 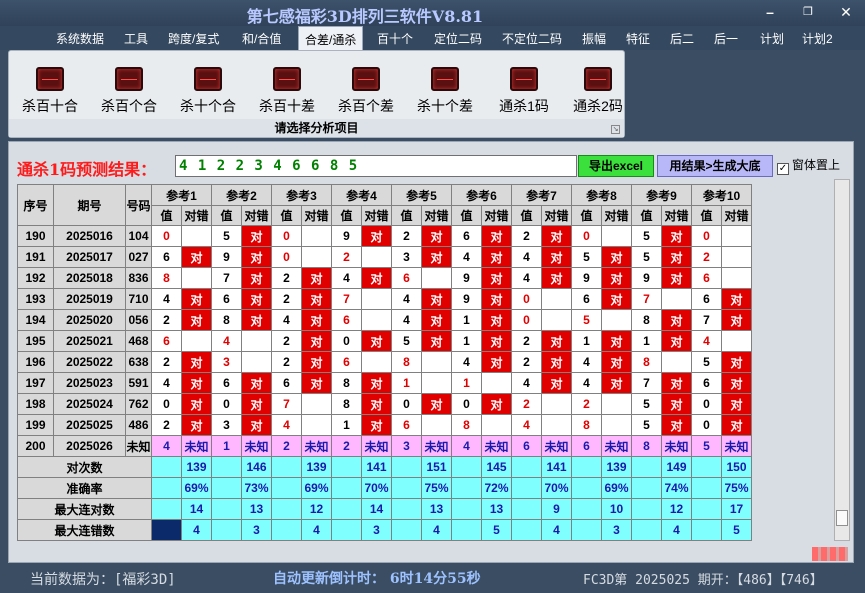 What do you see at coordinates (256, 215) in the screenshot?
I see `subheader-result: 对错` at bounding box center [256, 215].